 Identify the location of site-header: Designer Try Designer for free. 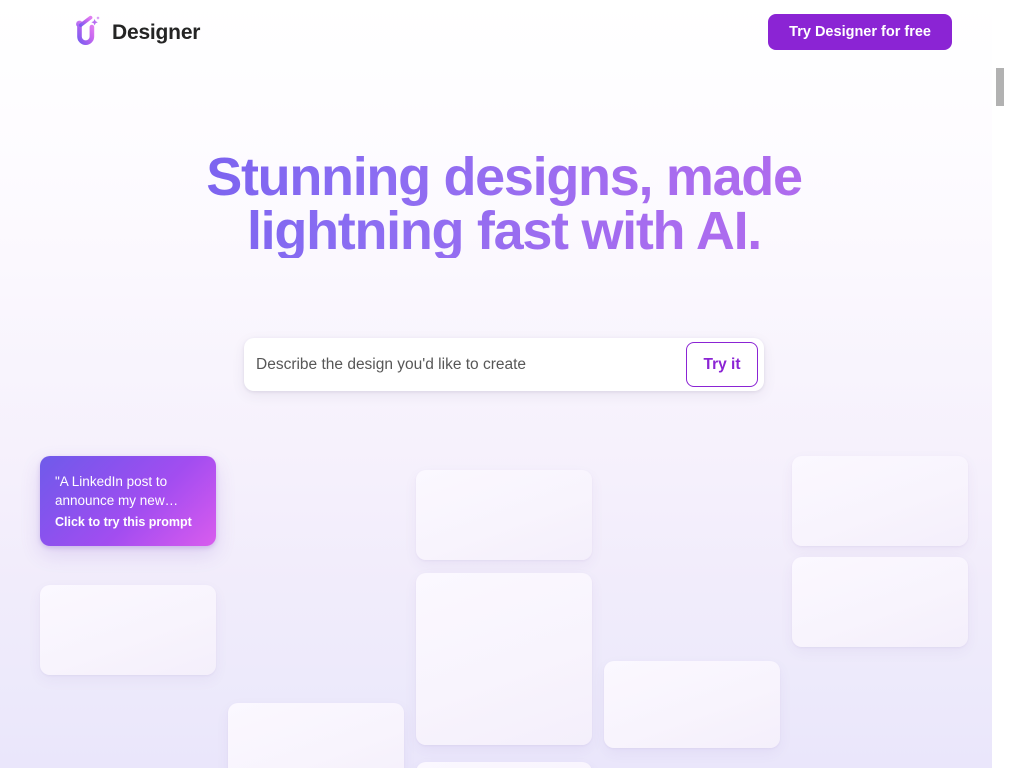
(504, 32).